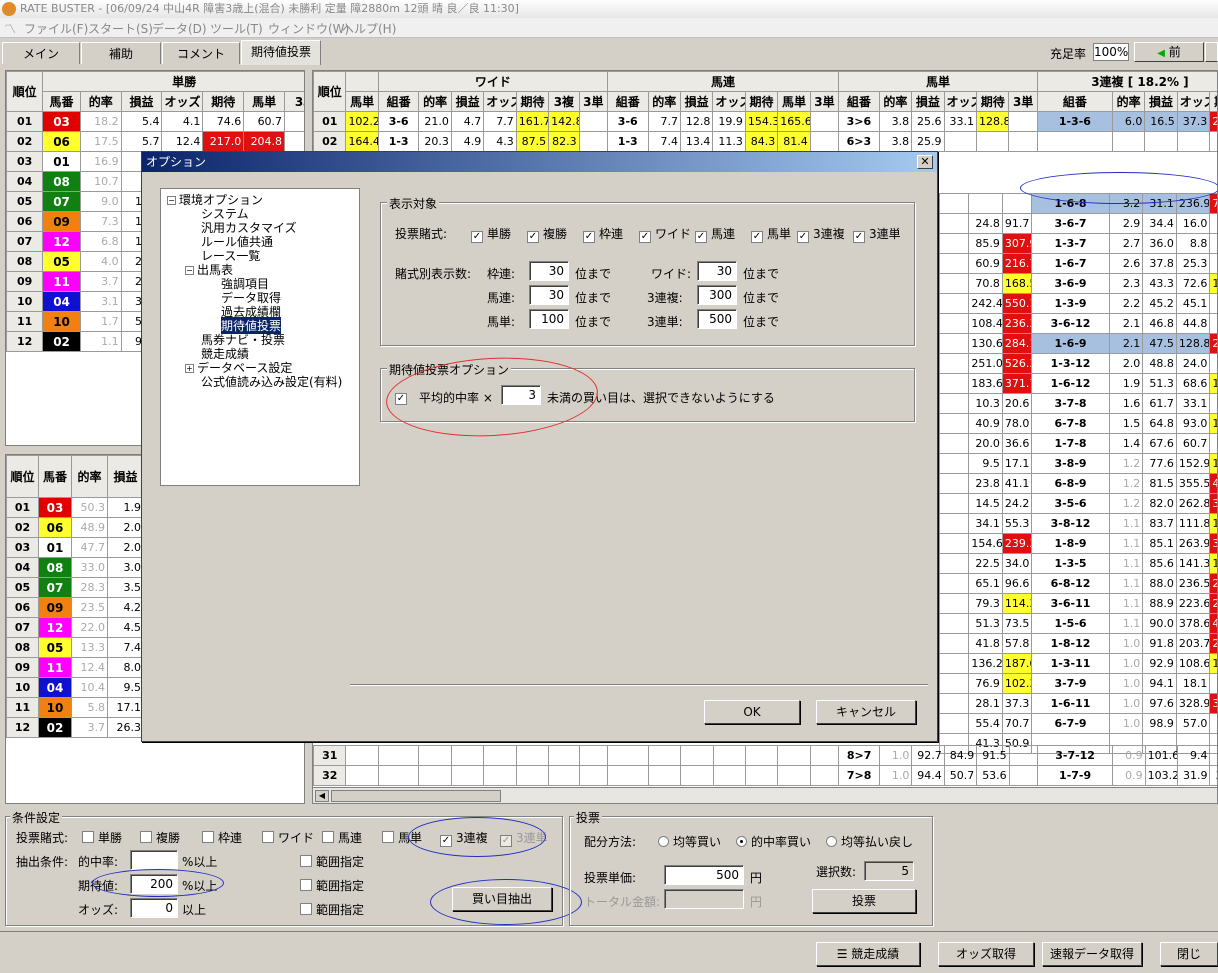 The width and height of the screenshot is (1218, 973). Describe the element at coordinates (41, 53) in the screenshot. I see `tab-main: メイン` at that location.